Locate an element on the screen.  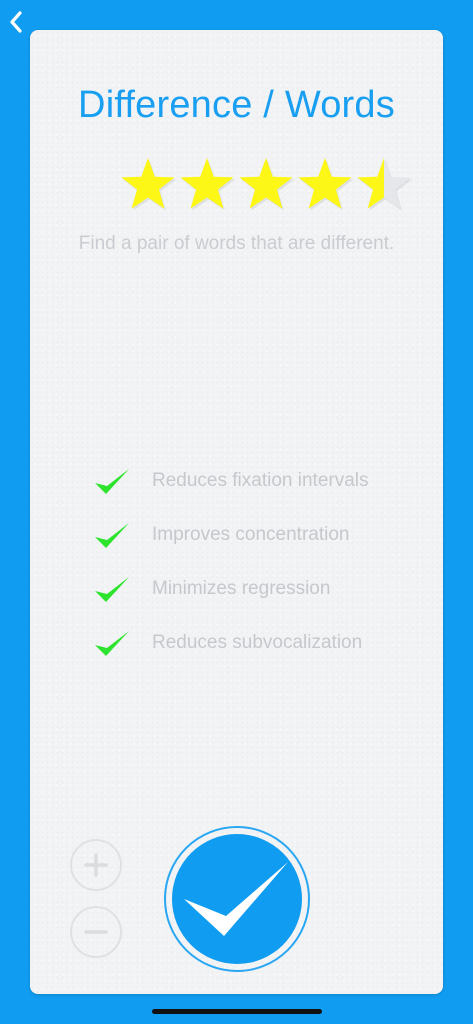
zoom-out-button is located at coordinates (96, 932).